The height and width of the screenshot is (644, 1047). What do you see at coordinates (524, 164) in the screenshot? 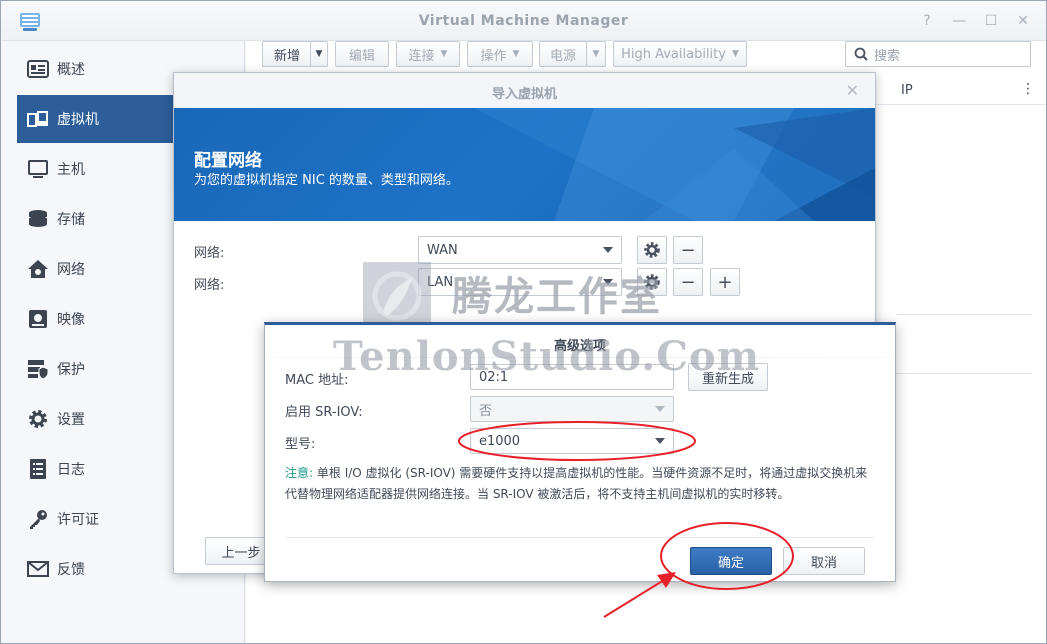
I see `wizard-banner: 配置网络 为您的虚拟机指定 NIC 的数量、类型和网络。` at bounding box center [524, 164].